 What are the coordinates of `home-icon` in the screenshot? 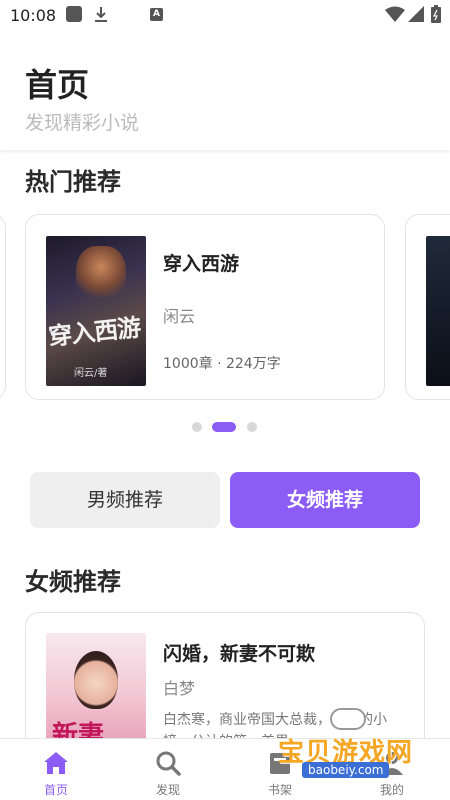 It's located at (56, 763).